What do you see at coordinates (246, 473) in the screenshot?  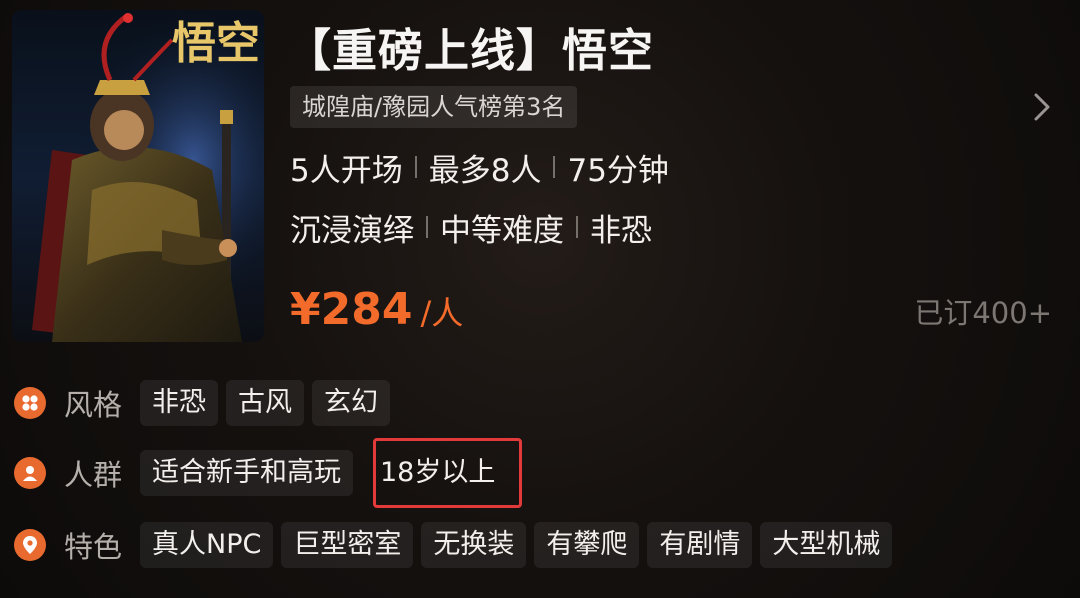 I see `tag-chip: 适合新手和高玩` at bounding box center [246, 473].